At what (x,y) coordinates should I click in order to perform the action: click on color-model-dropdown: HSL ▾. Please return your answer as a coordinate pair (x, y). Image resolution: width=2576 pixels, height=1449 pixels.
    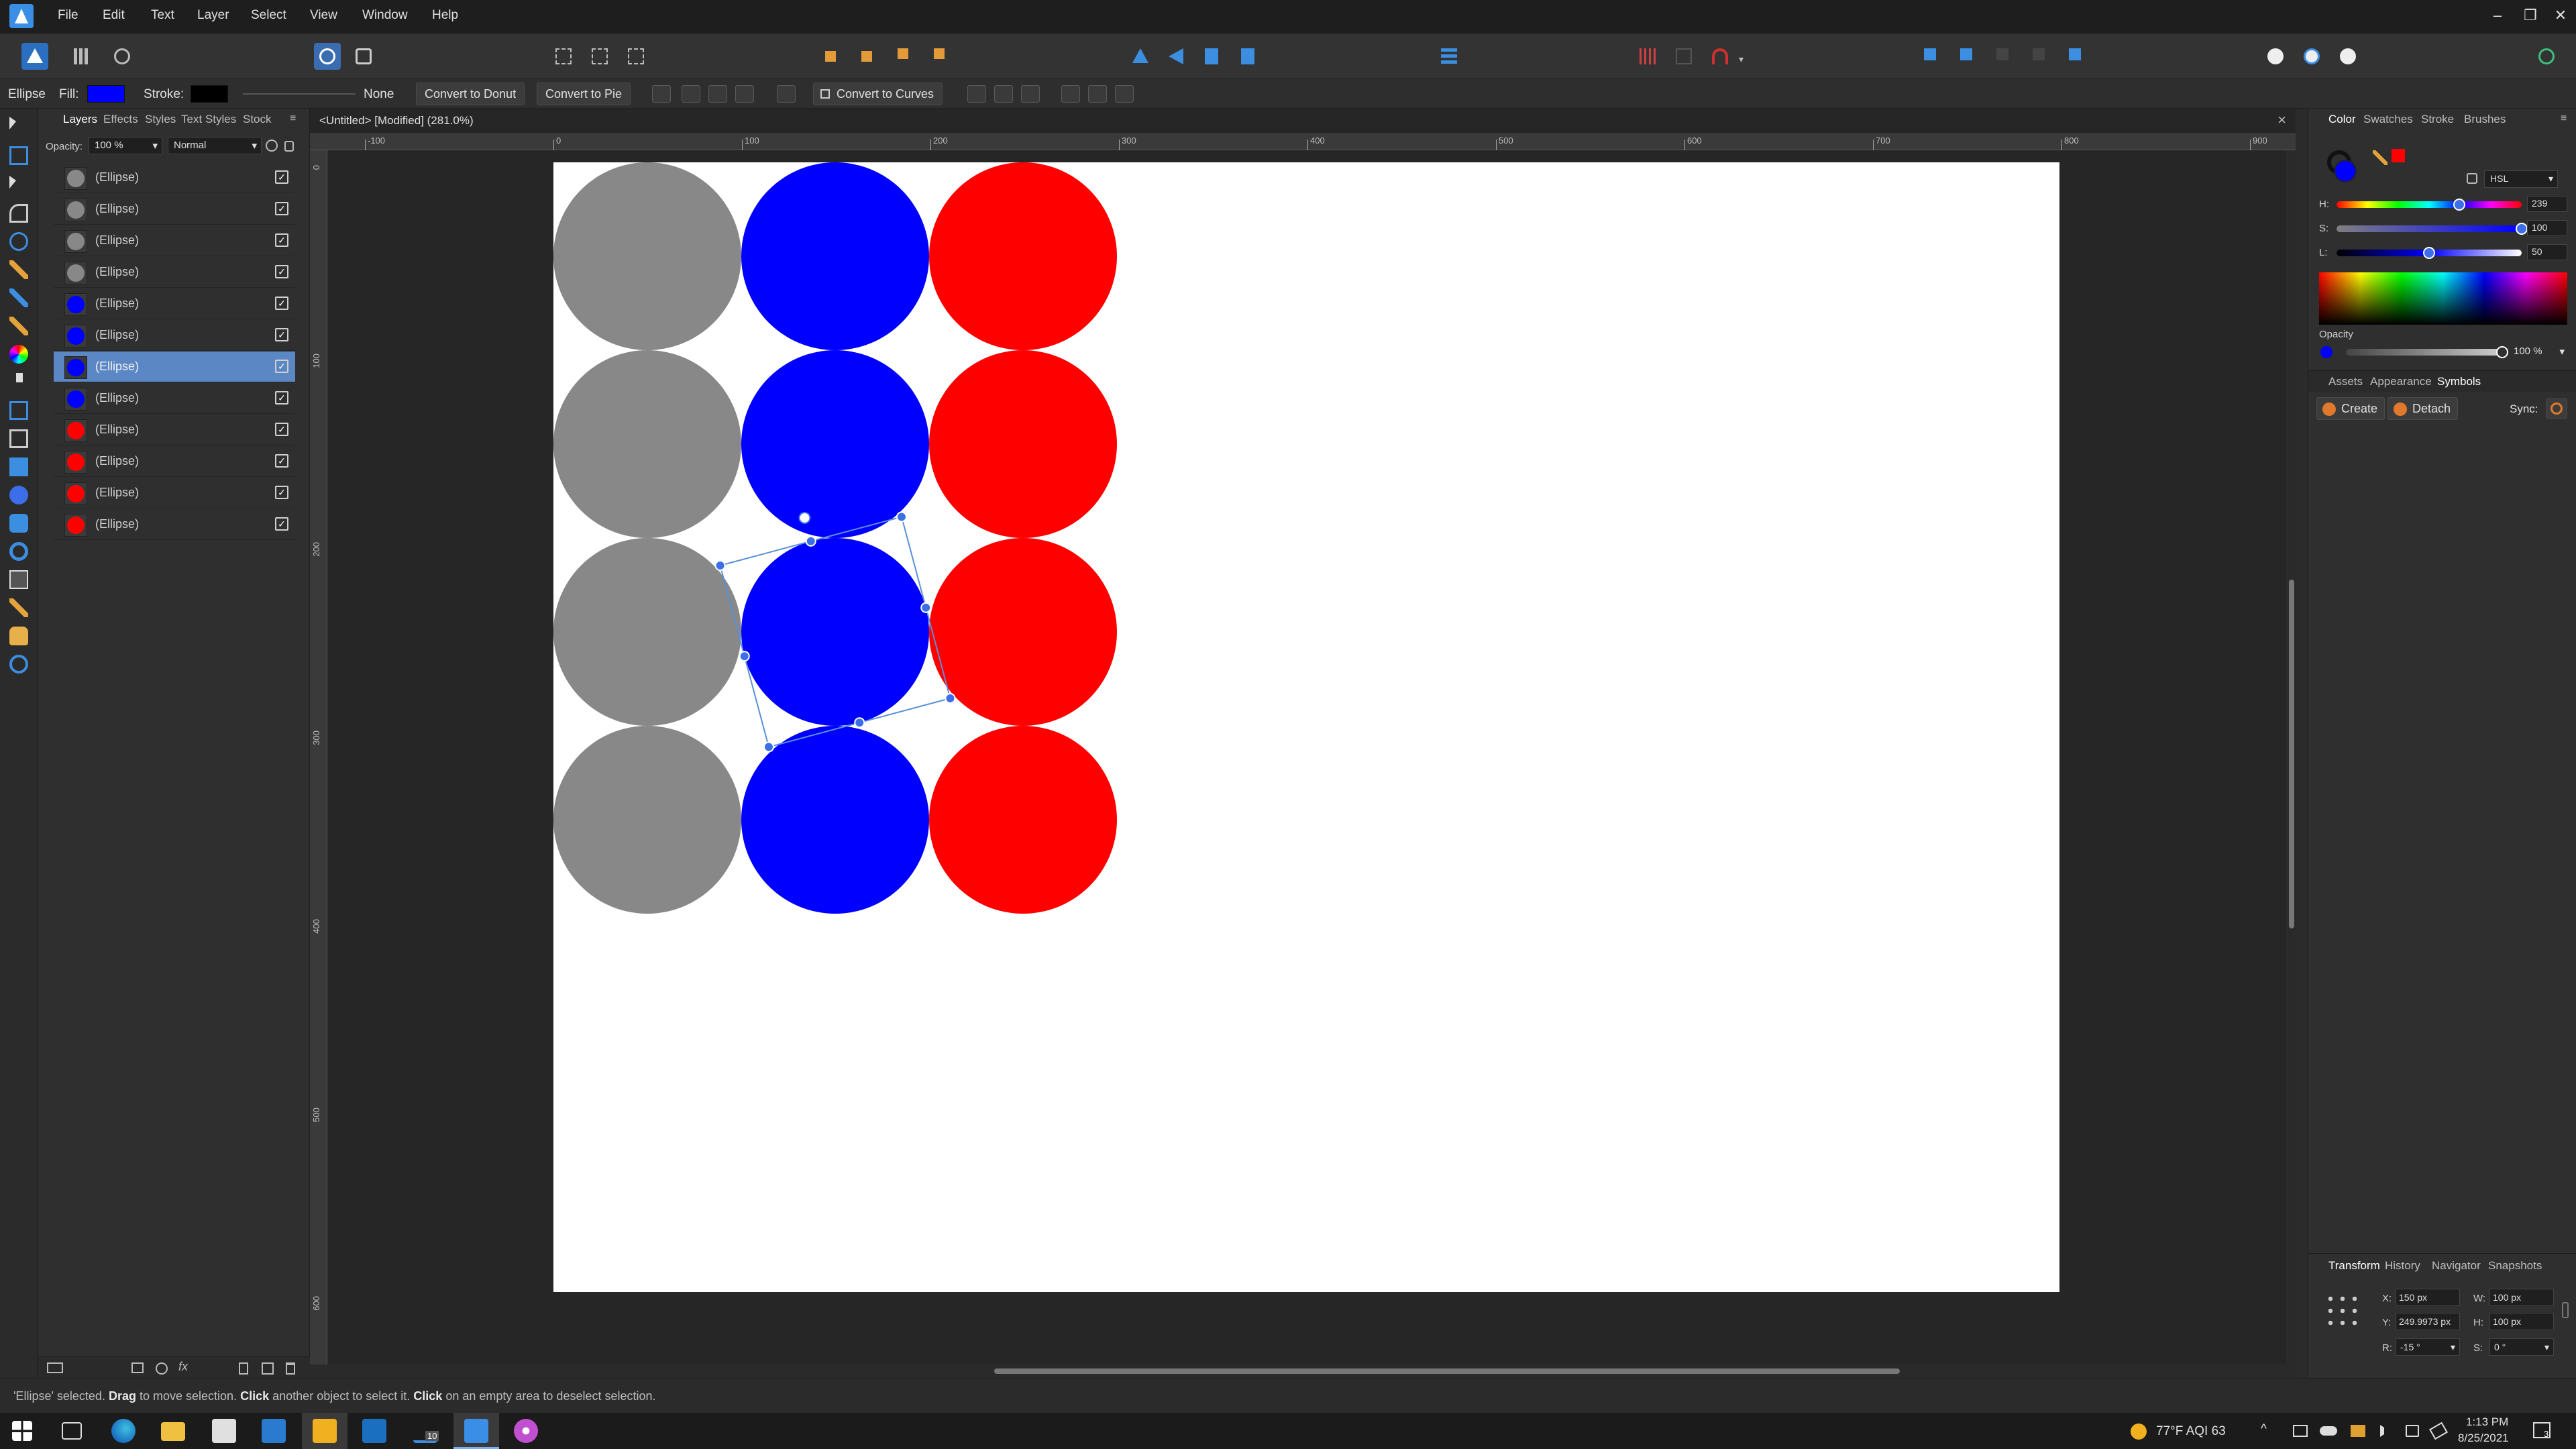
    Looking at the image, I should click on (2521, 179).